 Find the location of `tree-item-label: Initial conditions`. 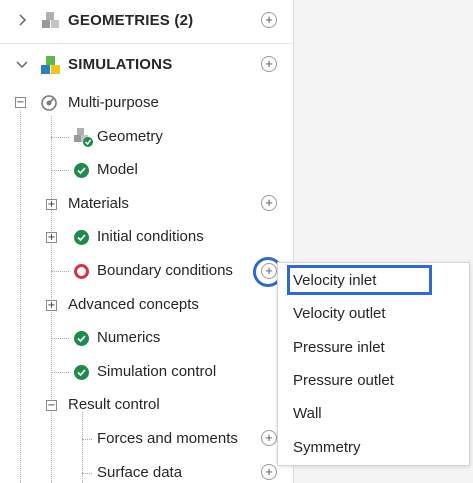

tree-item-label: Initial conditions is located at coordinates (150, 236).